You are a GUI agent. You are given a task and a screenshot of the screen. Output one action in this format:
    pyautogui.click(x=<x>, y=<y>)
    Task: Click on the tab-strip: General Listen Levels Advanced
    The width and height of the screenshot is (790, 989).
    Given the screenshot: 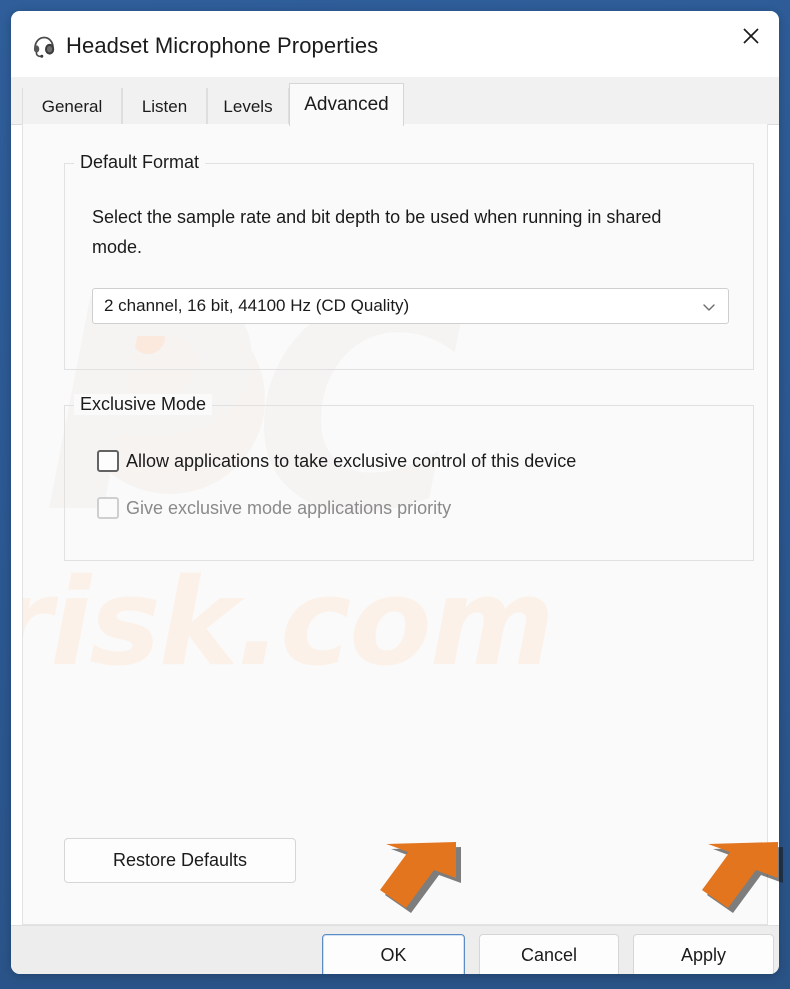 What is the action you would take?
    pyautogui.click(x=395, y=101)
    